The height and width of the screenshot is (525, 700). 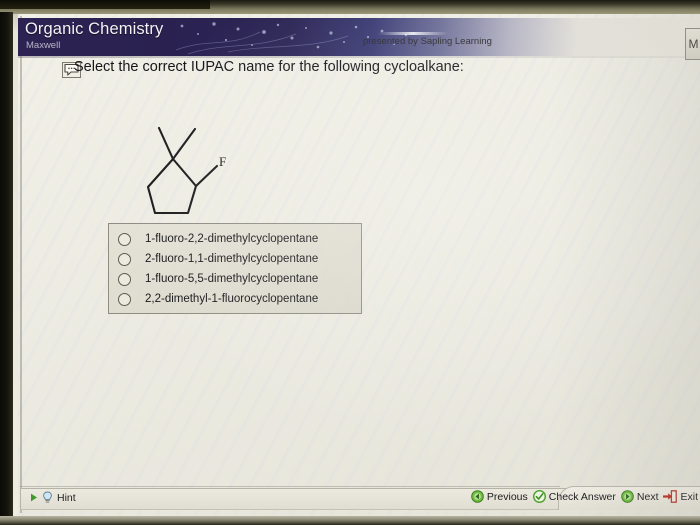 I want to click on exit-label: Exit, so click(x=689, y=496).